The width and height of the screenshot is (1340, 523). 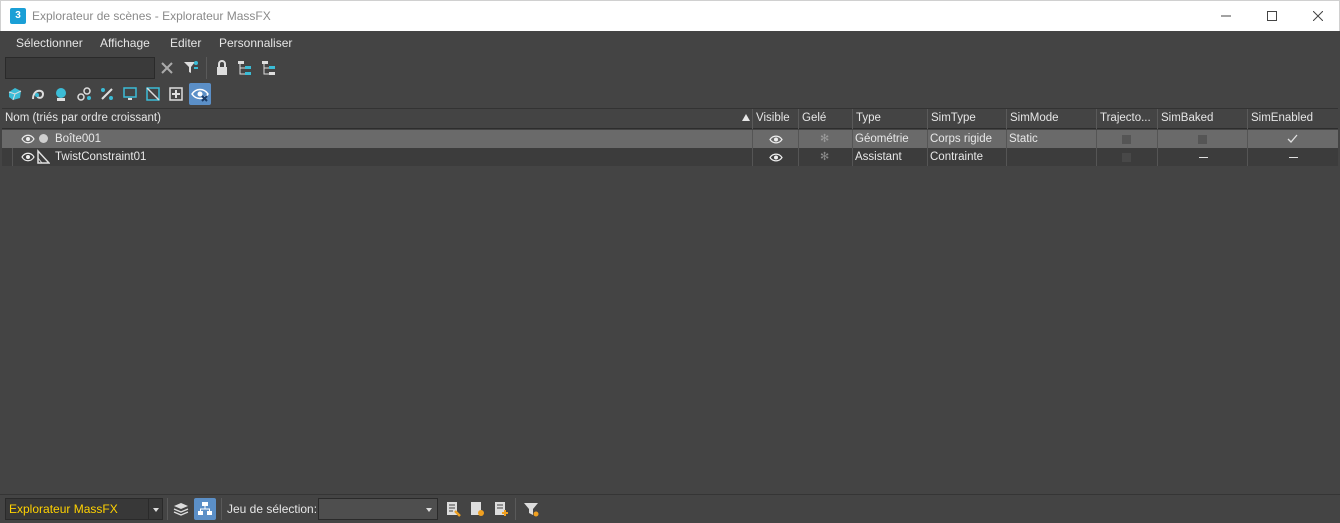 I want to click on camera-filter-button, so click(x=84, y=94).